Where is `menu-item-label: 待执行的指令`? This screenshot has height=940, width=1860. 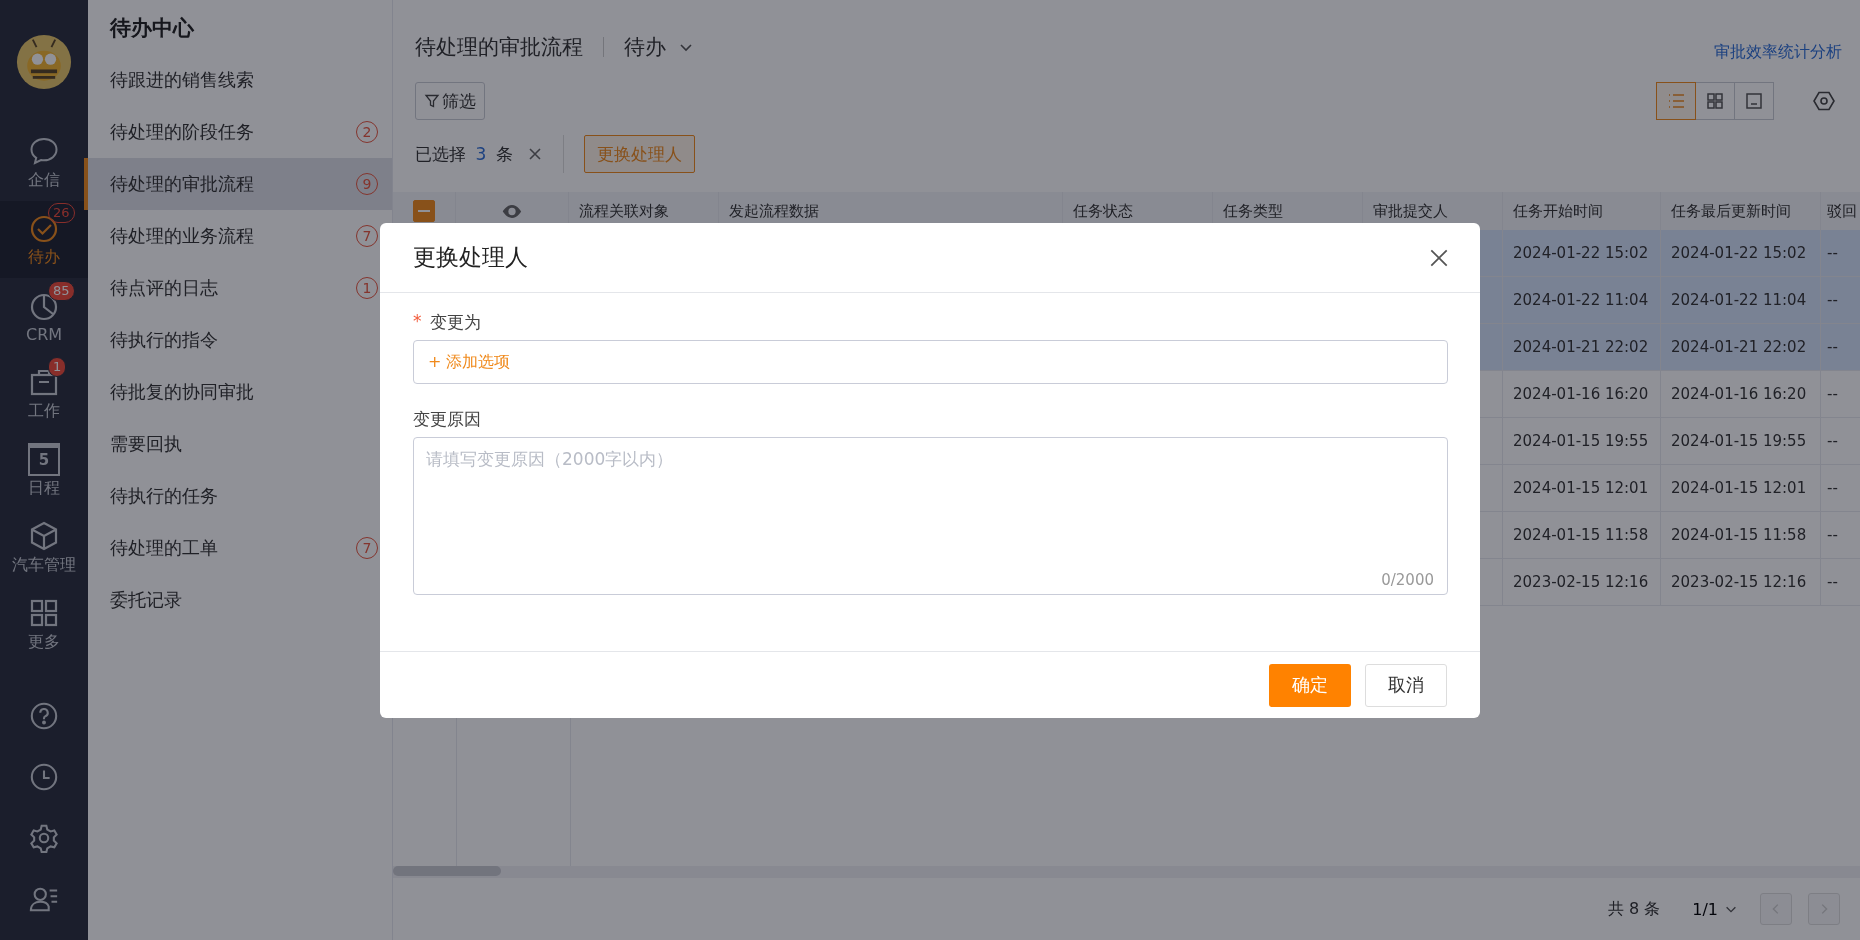
menu-item-label: 待执行的指令 is located at coordinates (164, 340).